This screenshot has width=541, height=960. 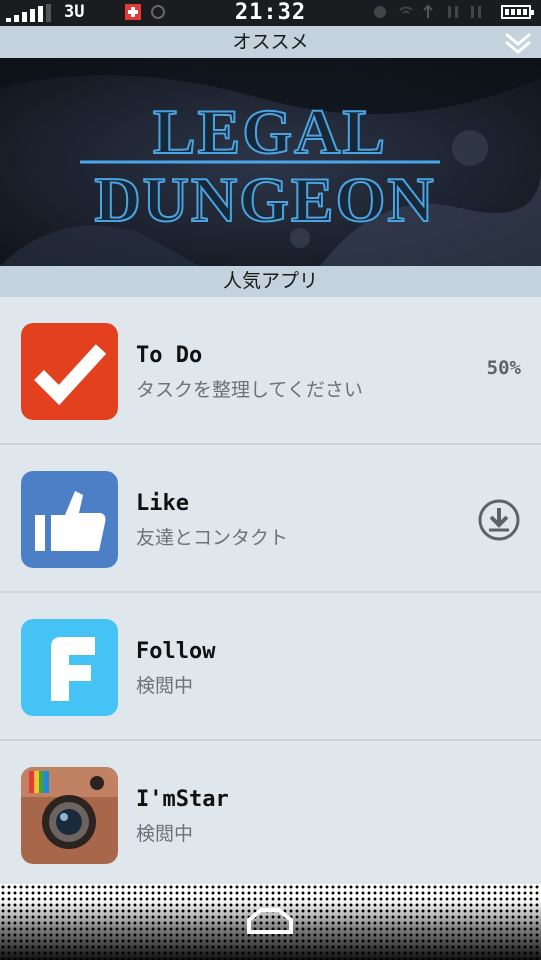 I want to click on status-bar: 3U 21:32, so click(x=270, y=13).